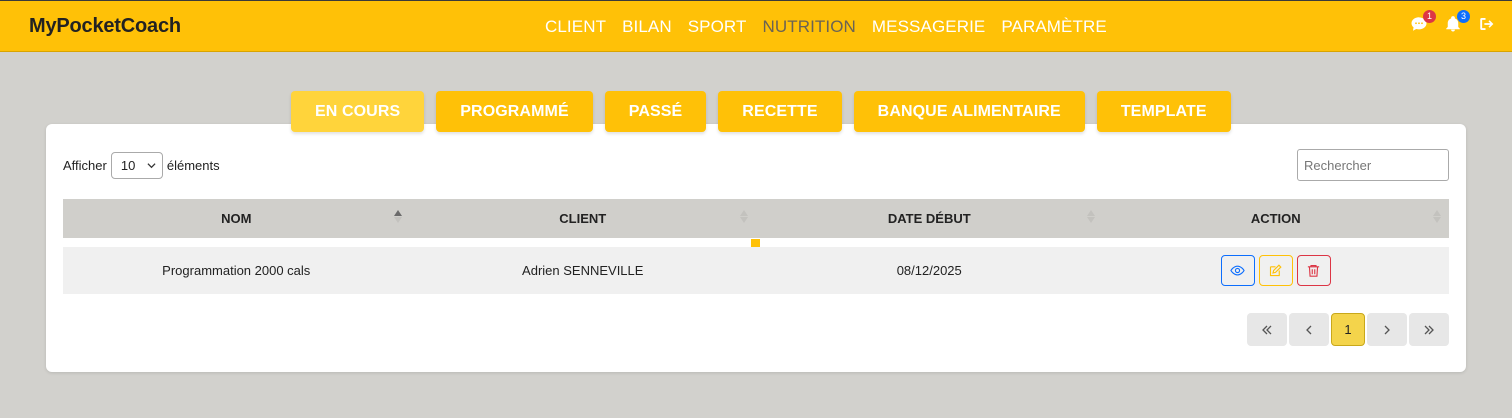 This screenshot has height=418, width=1512. I want to click on show-label: Afficher, so click(85, 165).